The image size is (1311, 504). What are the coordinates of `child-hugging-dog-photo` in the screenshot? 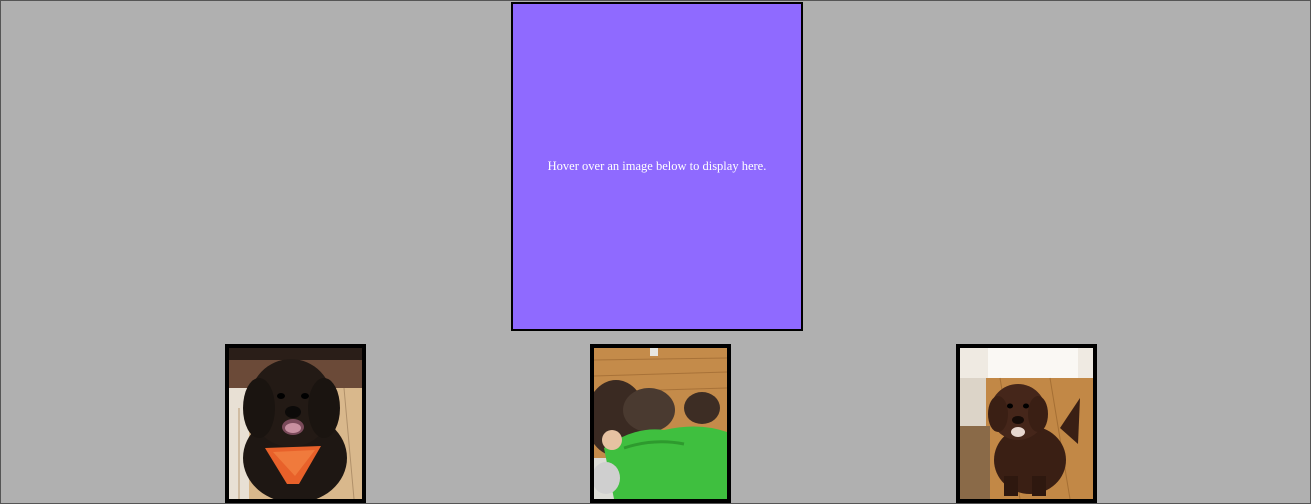 It's located at (660, 423).